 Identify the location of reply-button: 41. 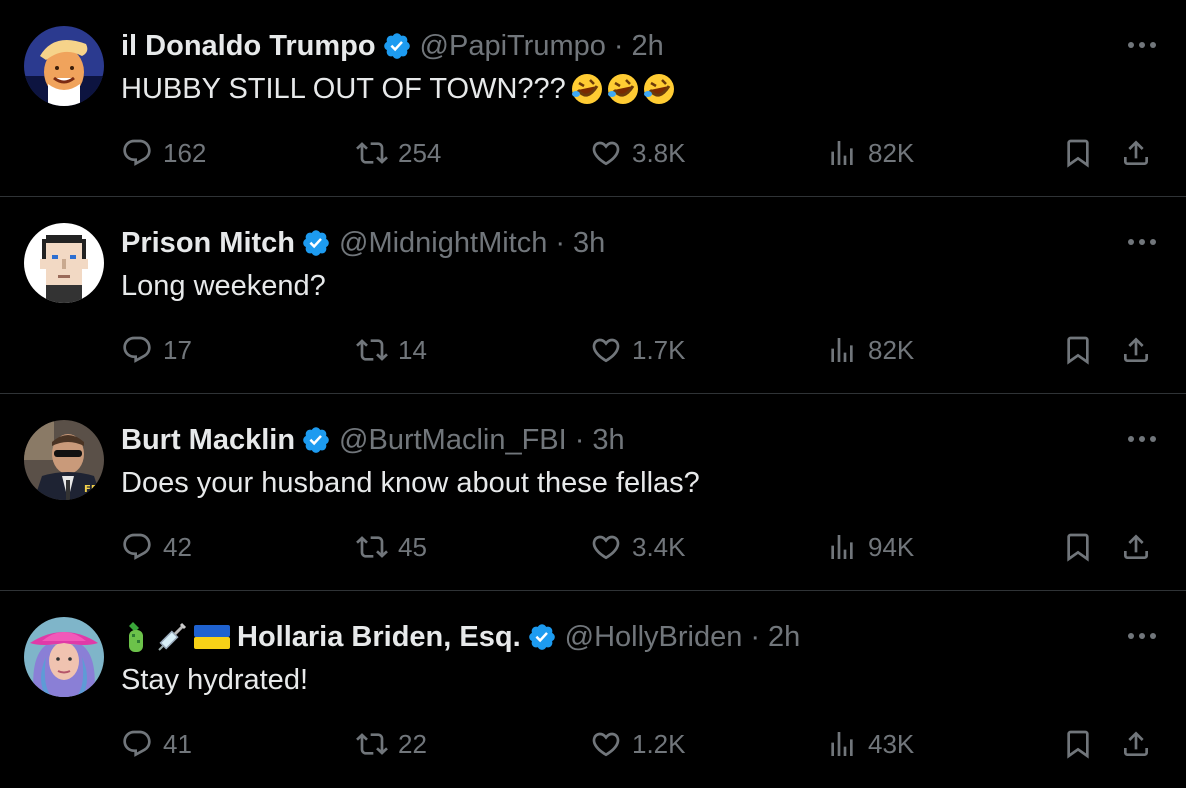
(156, 744).